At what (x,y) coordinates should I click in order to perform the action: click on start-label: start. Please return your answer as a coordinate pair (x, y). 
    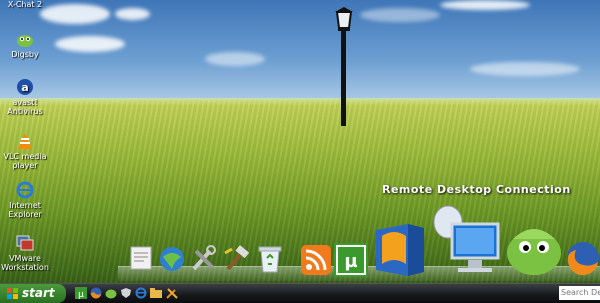
    Looking at the image, I should click on (38, 293).